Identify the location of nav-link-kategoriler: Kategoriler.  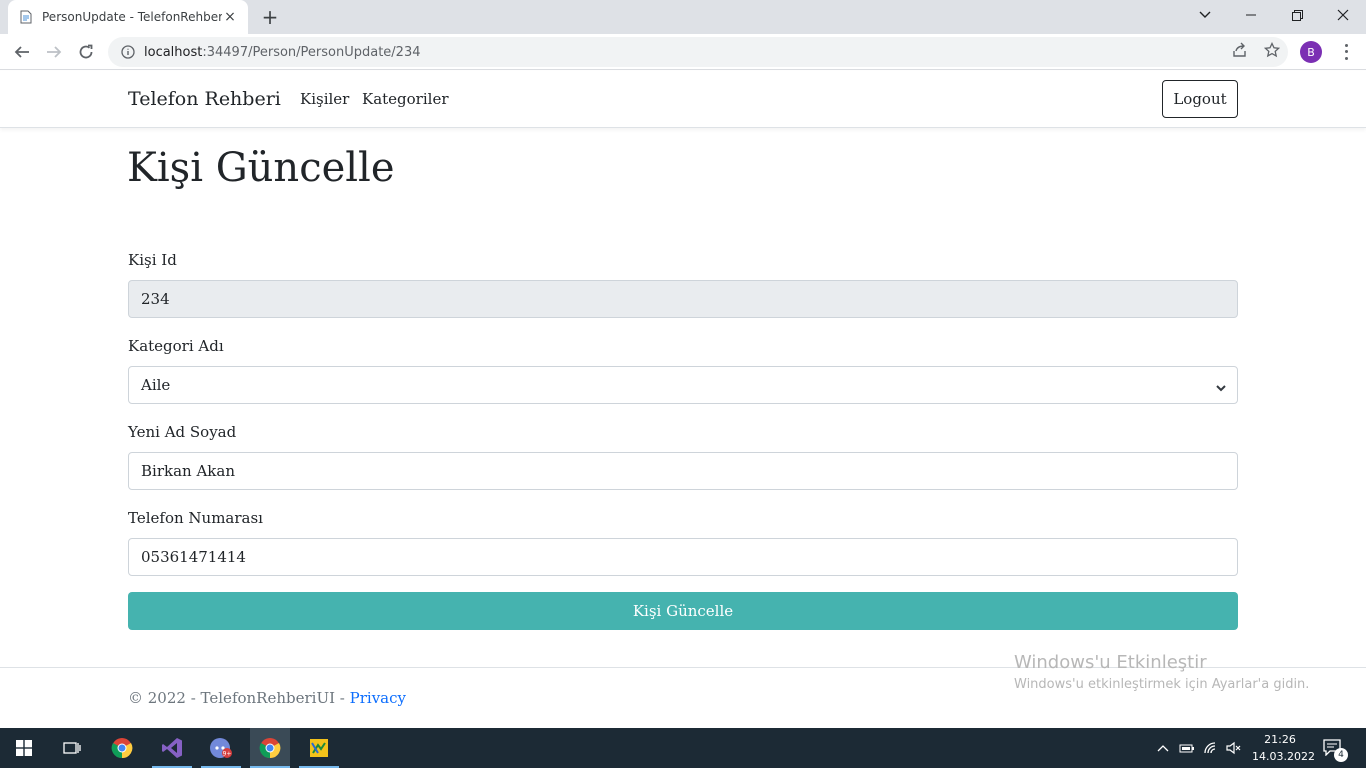
(405, 99).